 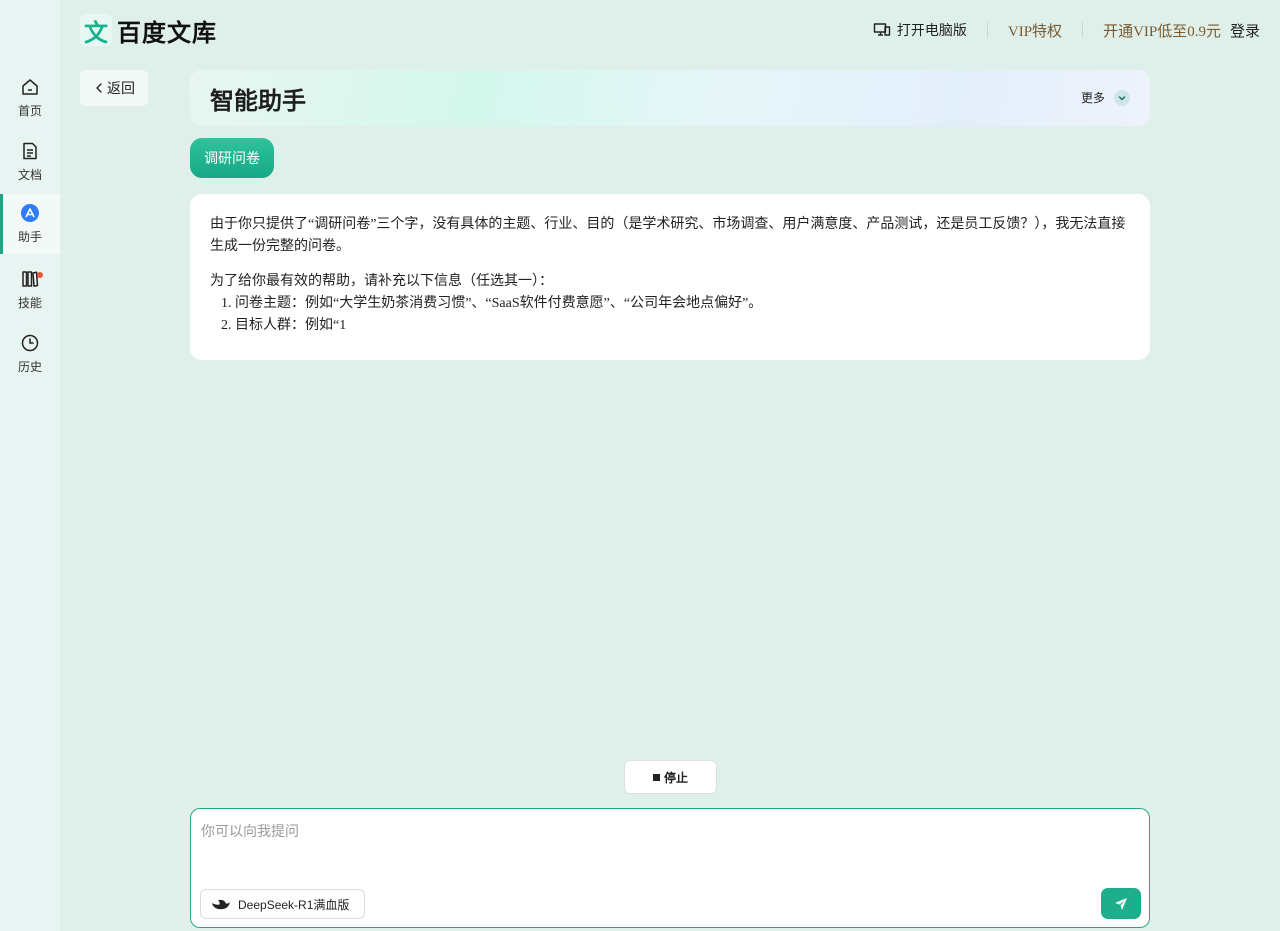 I want to click on answer-paragraph: 为了给你最有效的帮助，请补充以下信息（任选其一）：, so click(x=381, y=281).